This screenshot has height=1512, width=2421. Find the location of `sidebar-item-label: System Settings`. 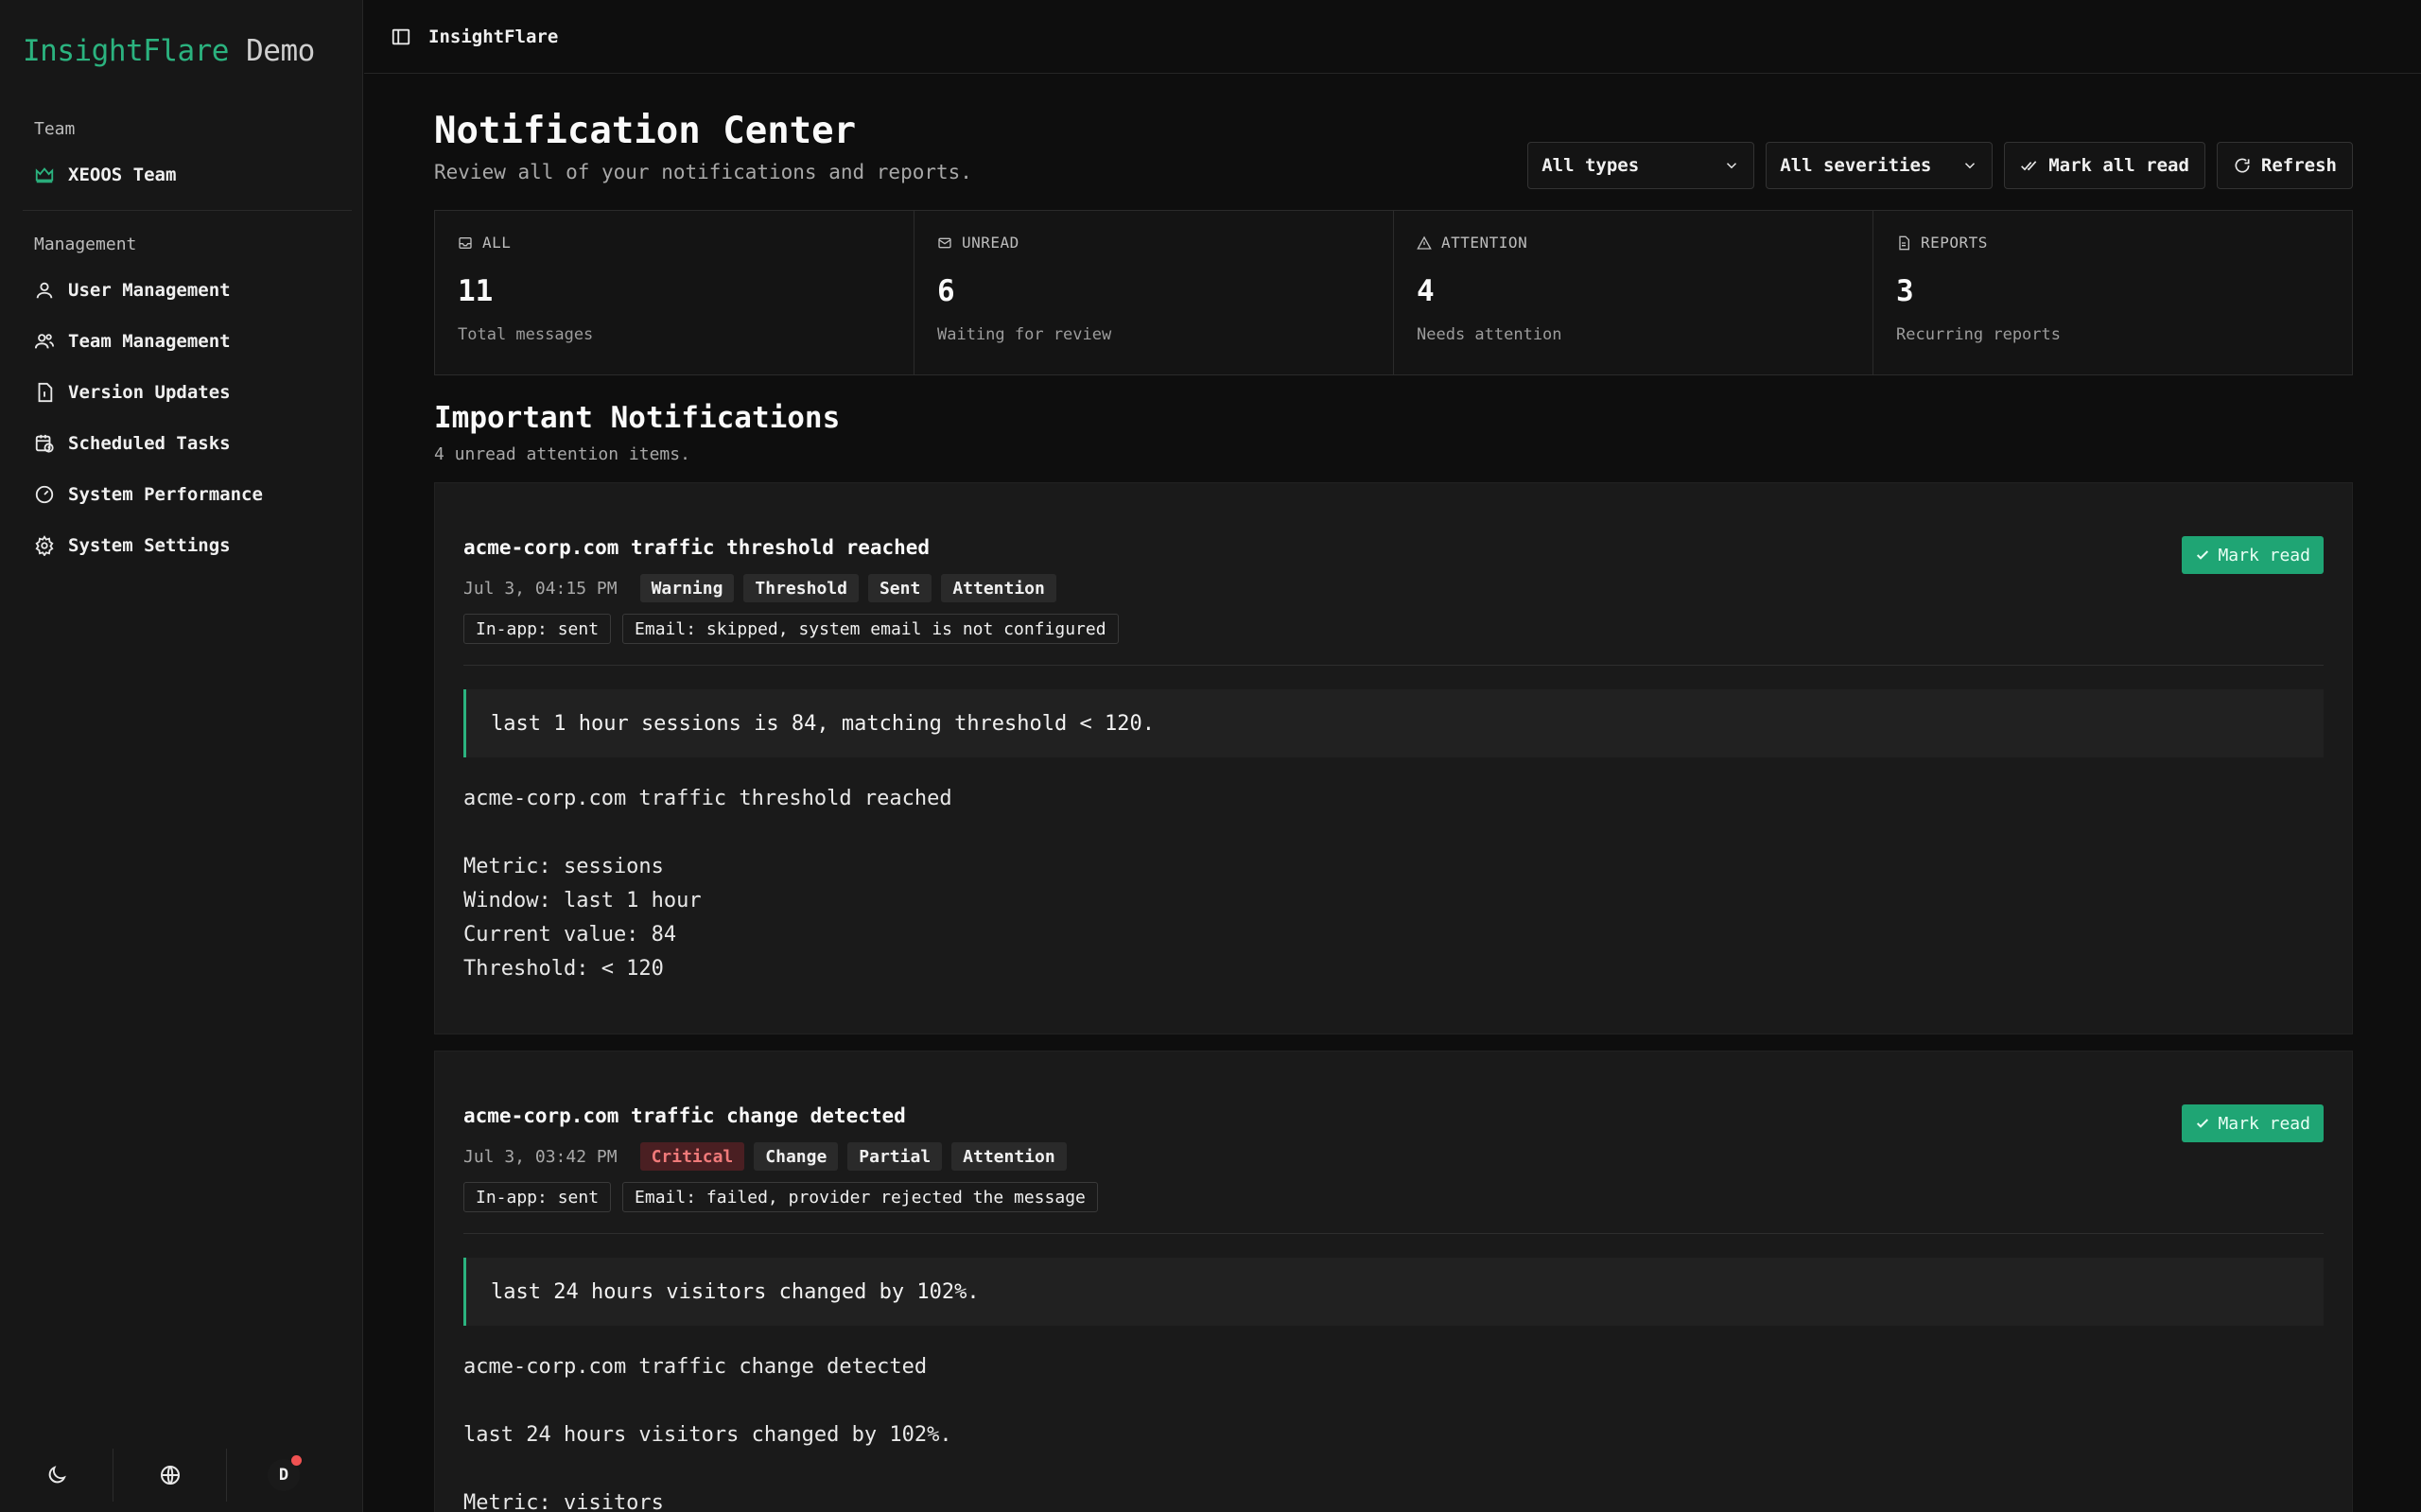

sidebar-item-label: System Settings is located at coordinates (149, 545).